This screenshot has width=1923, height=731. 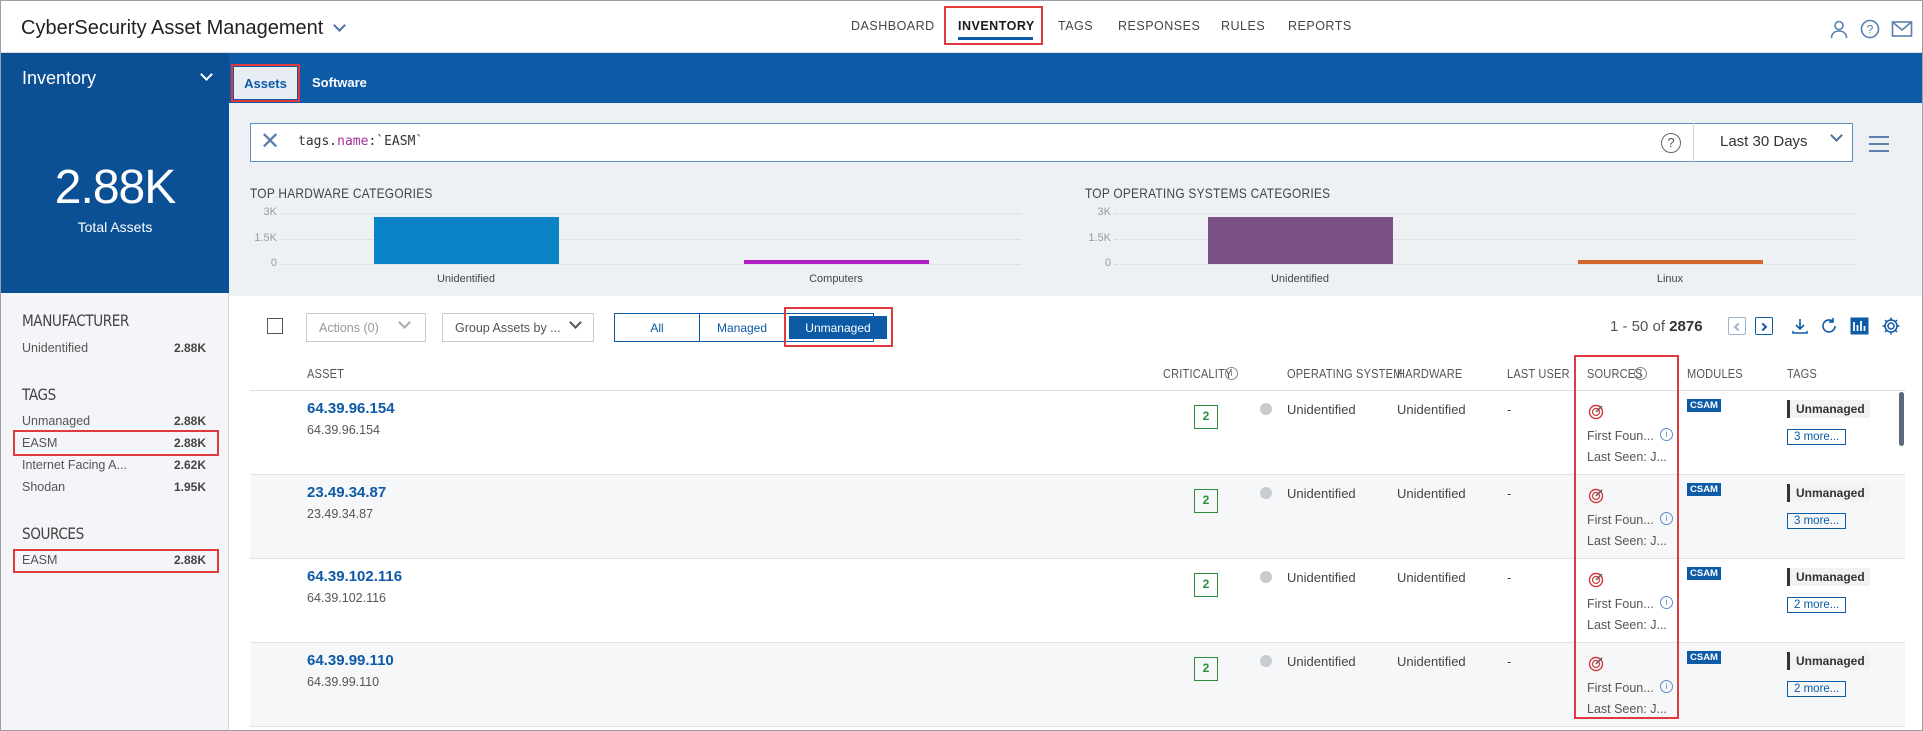 I want to click on asset-name-link: 64.39.96.154, so click(x=351, y=408).